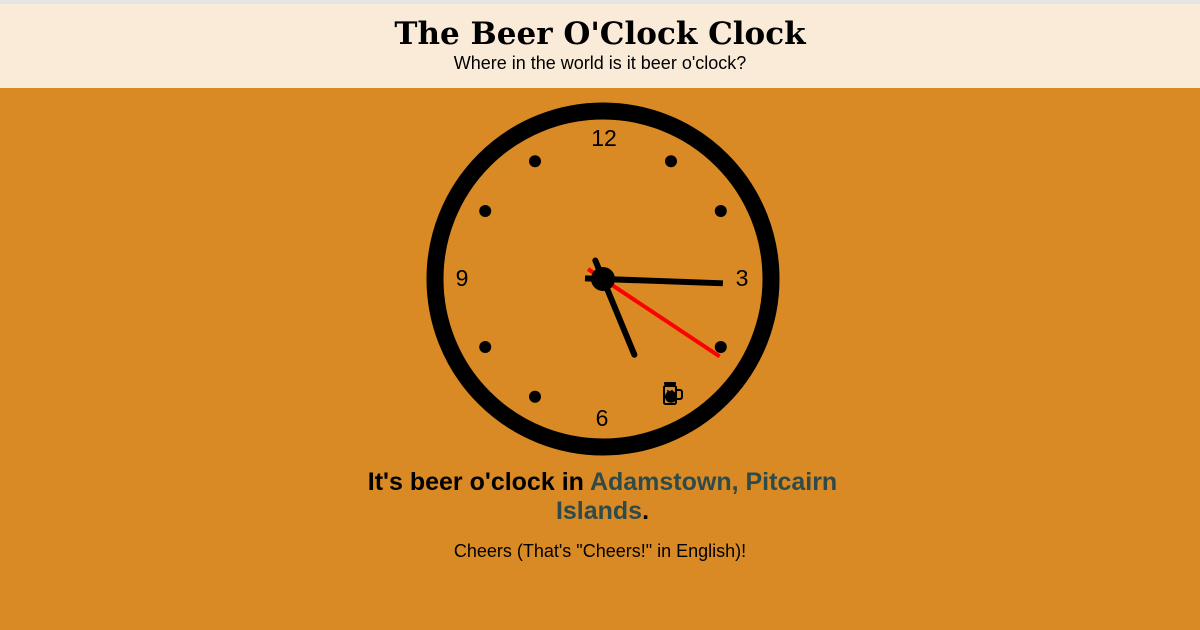 The height and width of the screenshot is (630, 1200). What do you see at coordinates (478, 482) in the screenshot?
I see `message-prefix: It's beer o'clock in` at bounding box center [478, 482].